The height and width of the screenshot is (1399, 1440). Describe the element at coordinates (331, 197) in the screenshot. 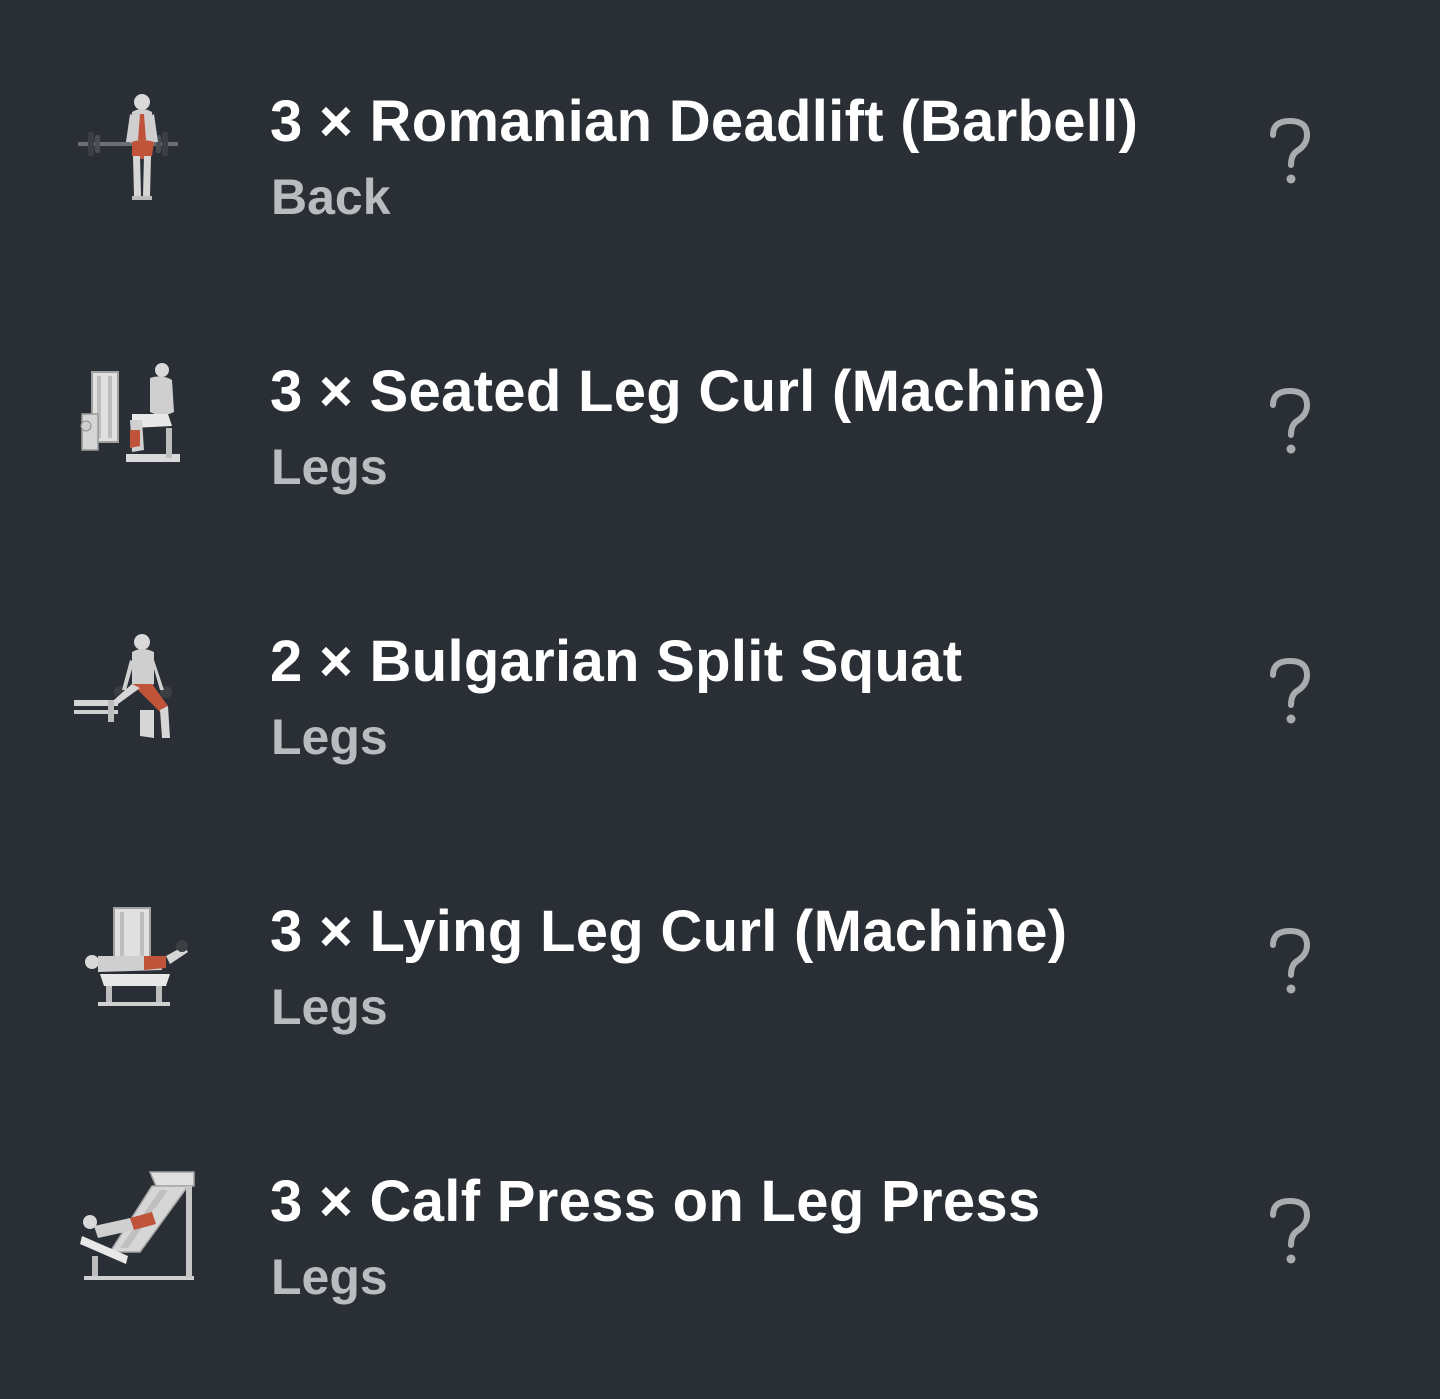

I see `exercise-category: Back` at that location.